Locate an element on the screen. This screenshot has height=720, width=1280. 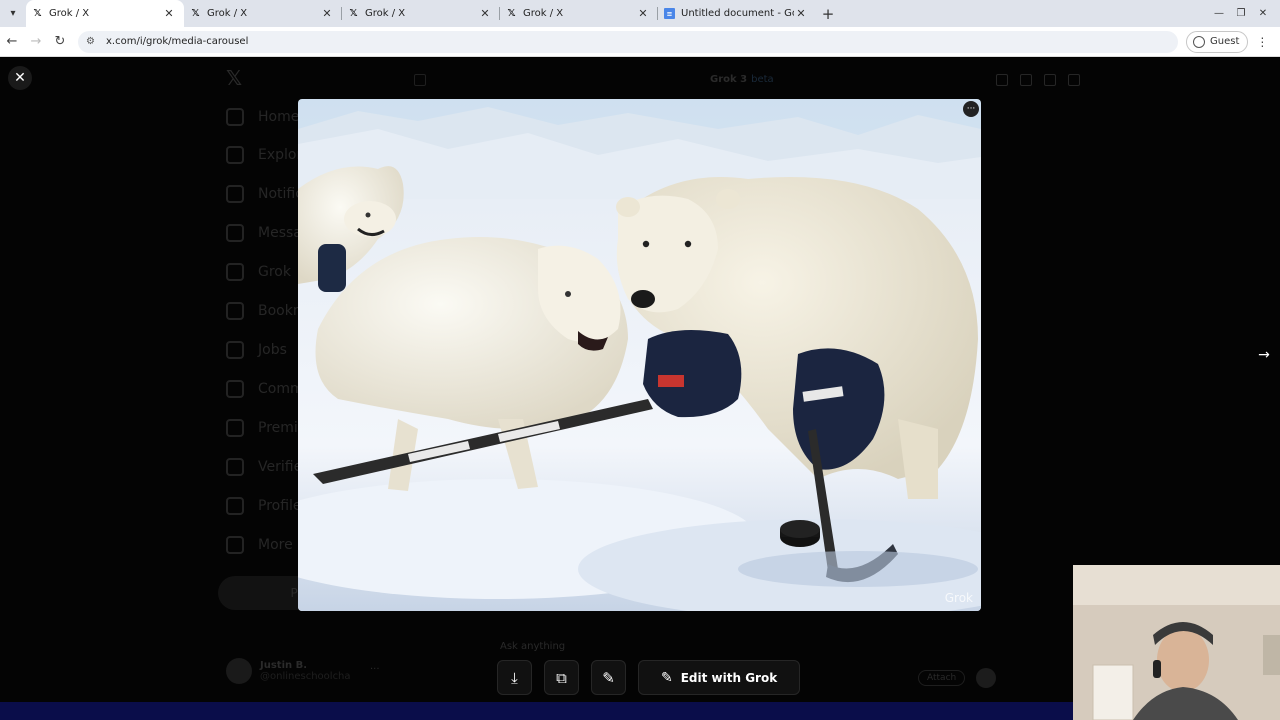
sidebar-item-more: More is located at coordinates (259, 545).